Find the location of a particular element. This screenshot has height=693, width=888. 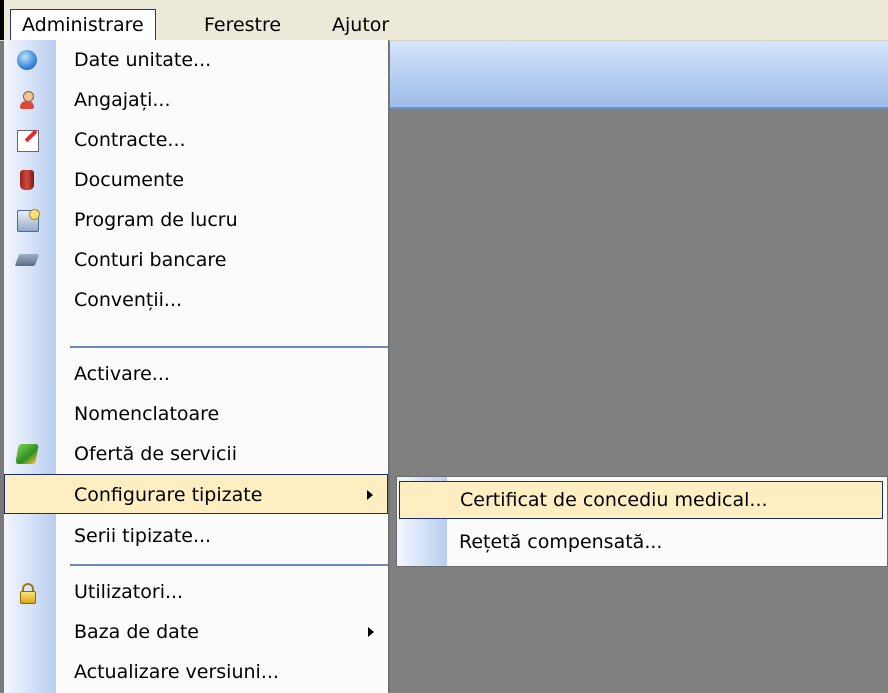

bank-card-icon is located at coordinates (27, 260).